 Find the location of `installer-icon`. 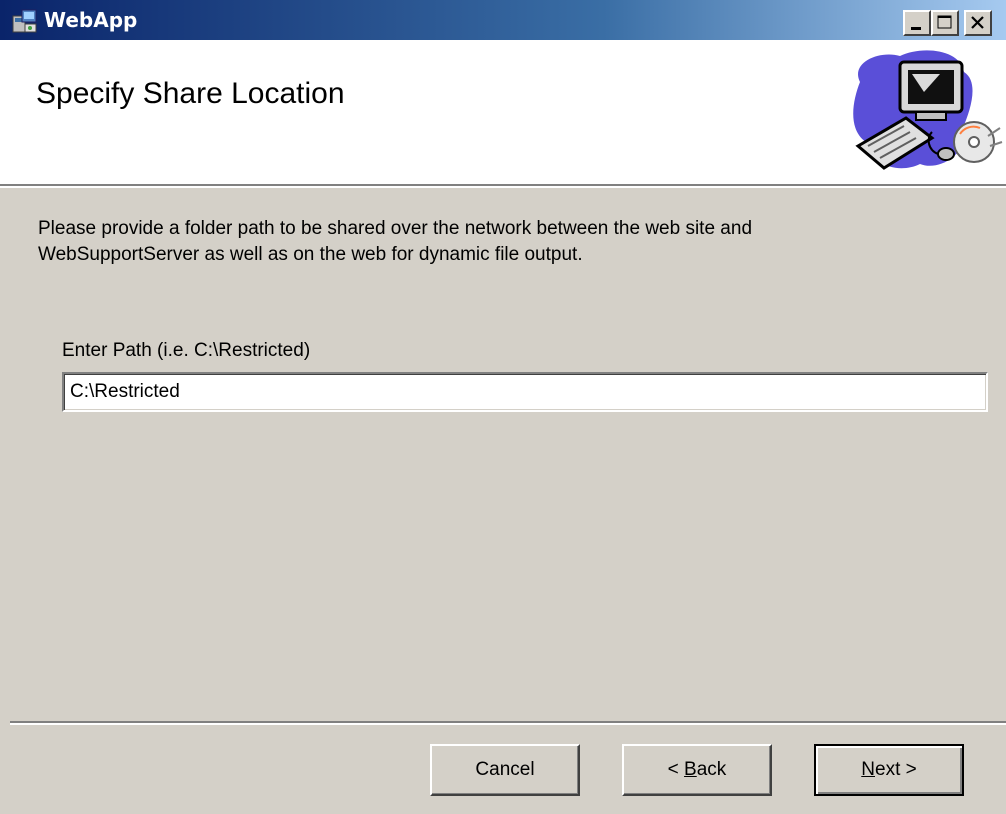

installer-icon is located at coordinates (25, 21).